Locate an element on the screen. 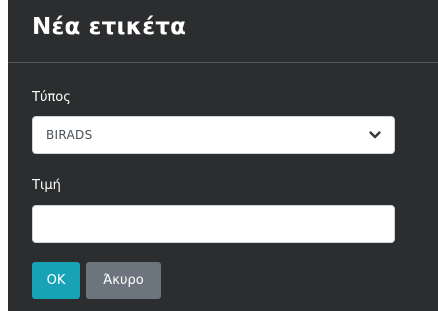  chevron-down-icon is located at coordinates (375, 135).